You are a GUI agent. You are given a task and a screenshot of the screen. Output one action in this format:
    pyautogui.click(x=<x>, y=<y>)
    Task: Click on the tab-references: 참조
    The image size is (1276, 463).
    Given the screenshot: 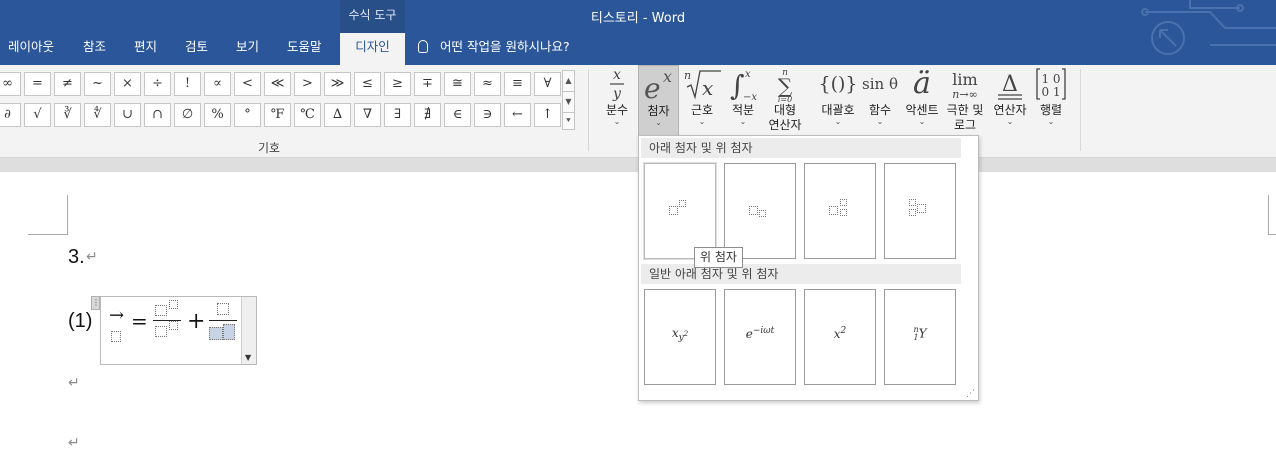 What is the action you would take?
    pyautogui.click(x=94, y=49)
    